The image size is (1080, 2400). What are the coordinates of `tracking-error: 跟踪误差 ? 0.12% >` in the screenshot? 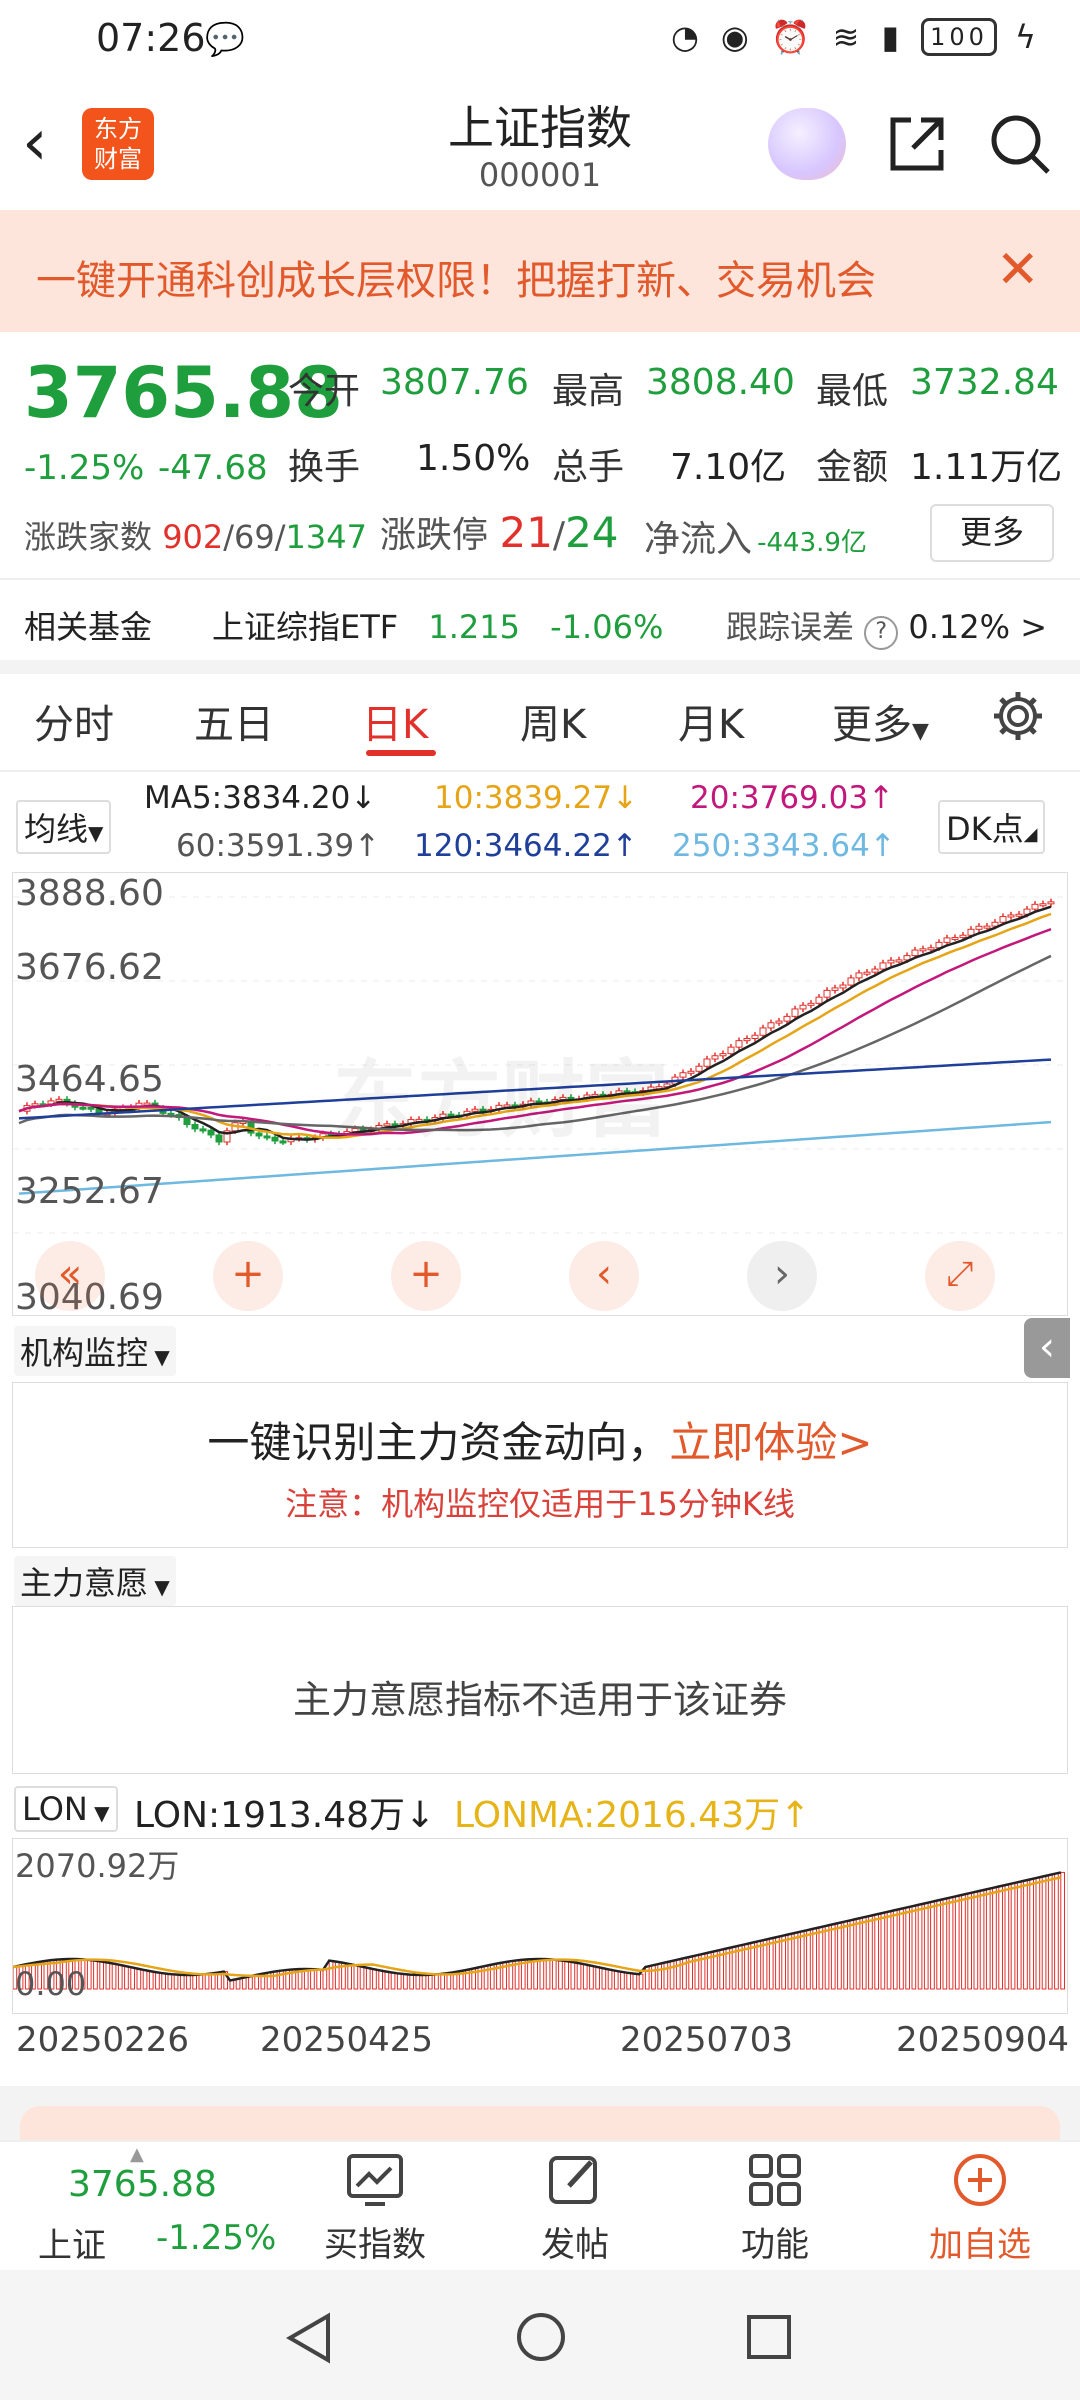 It's located at (886, 626).